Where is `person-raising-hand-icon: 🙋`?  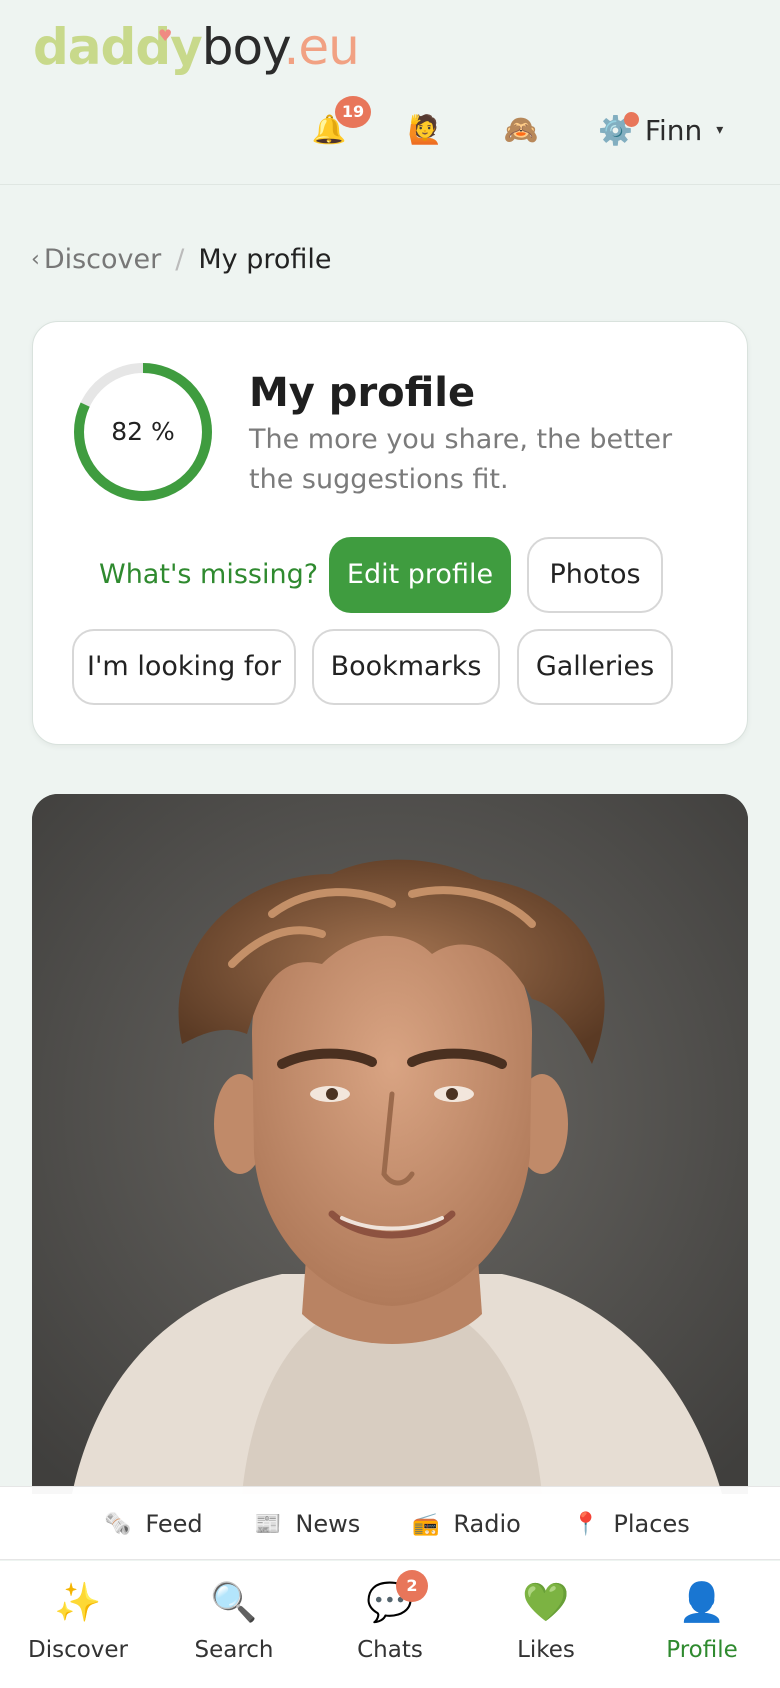 person-raising-hand-icon: 🙋 is located at coordinates (425, 129).